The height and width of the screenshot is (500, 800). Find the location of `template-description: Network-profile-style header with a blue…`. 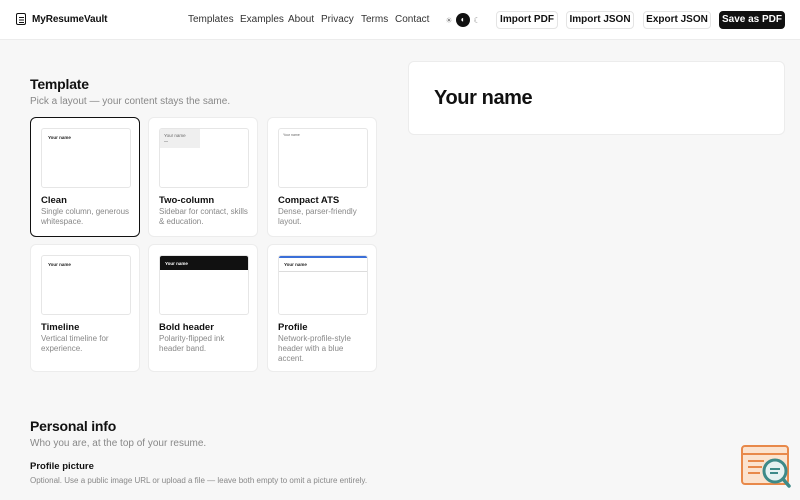

template-description: Network-profile-style header with a blue… is located at coordinates (314, 348).